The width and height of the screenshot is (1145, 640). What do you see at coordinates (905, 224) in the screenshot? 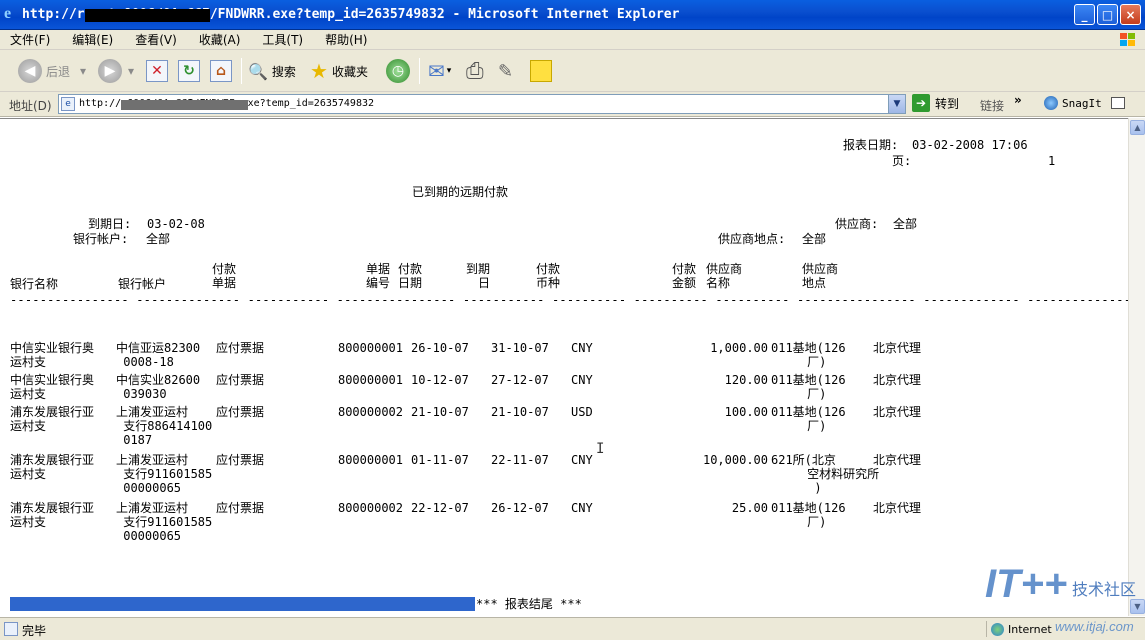
I see `supplier: 全部` at bounding box center [905, 224].